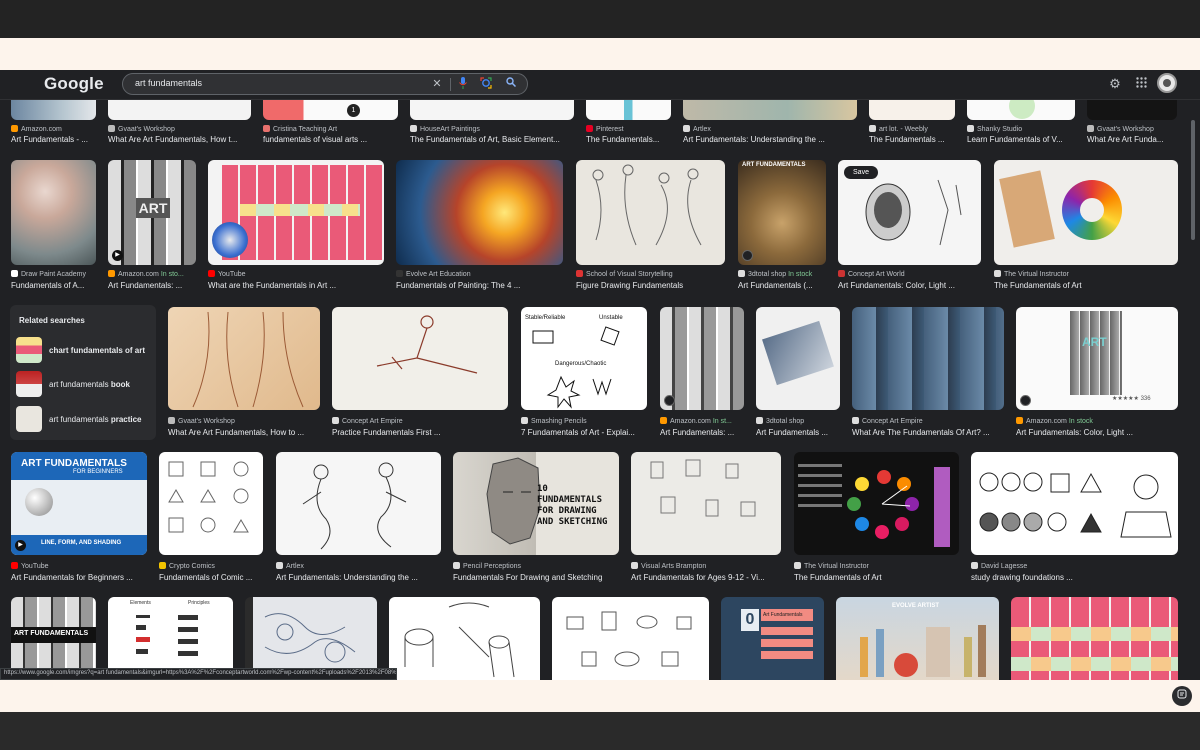 Image resolution: width=1200 pixels, height=750 pixels. I want to click on save-button: Save, so click(861, 172).